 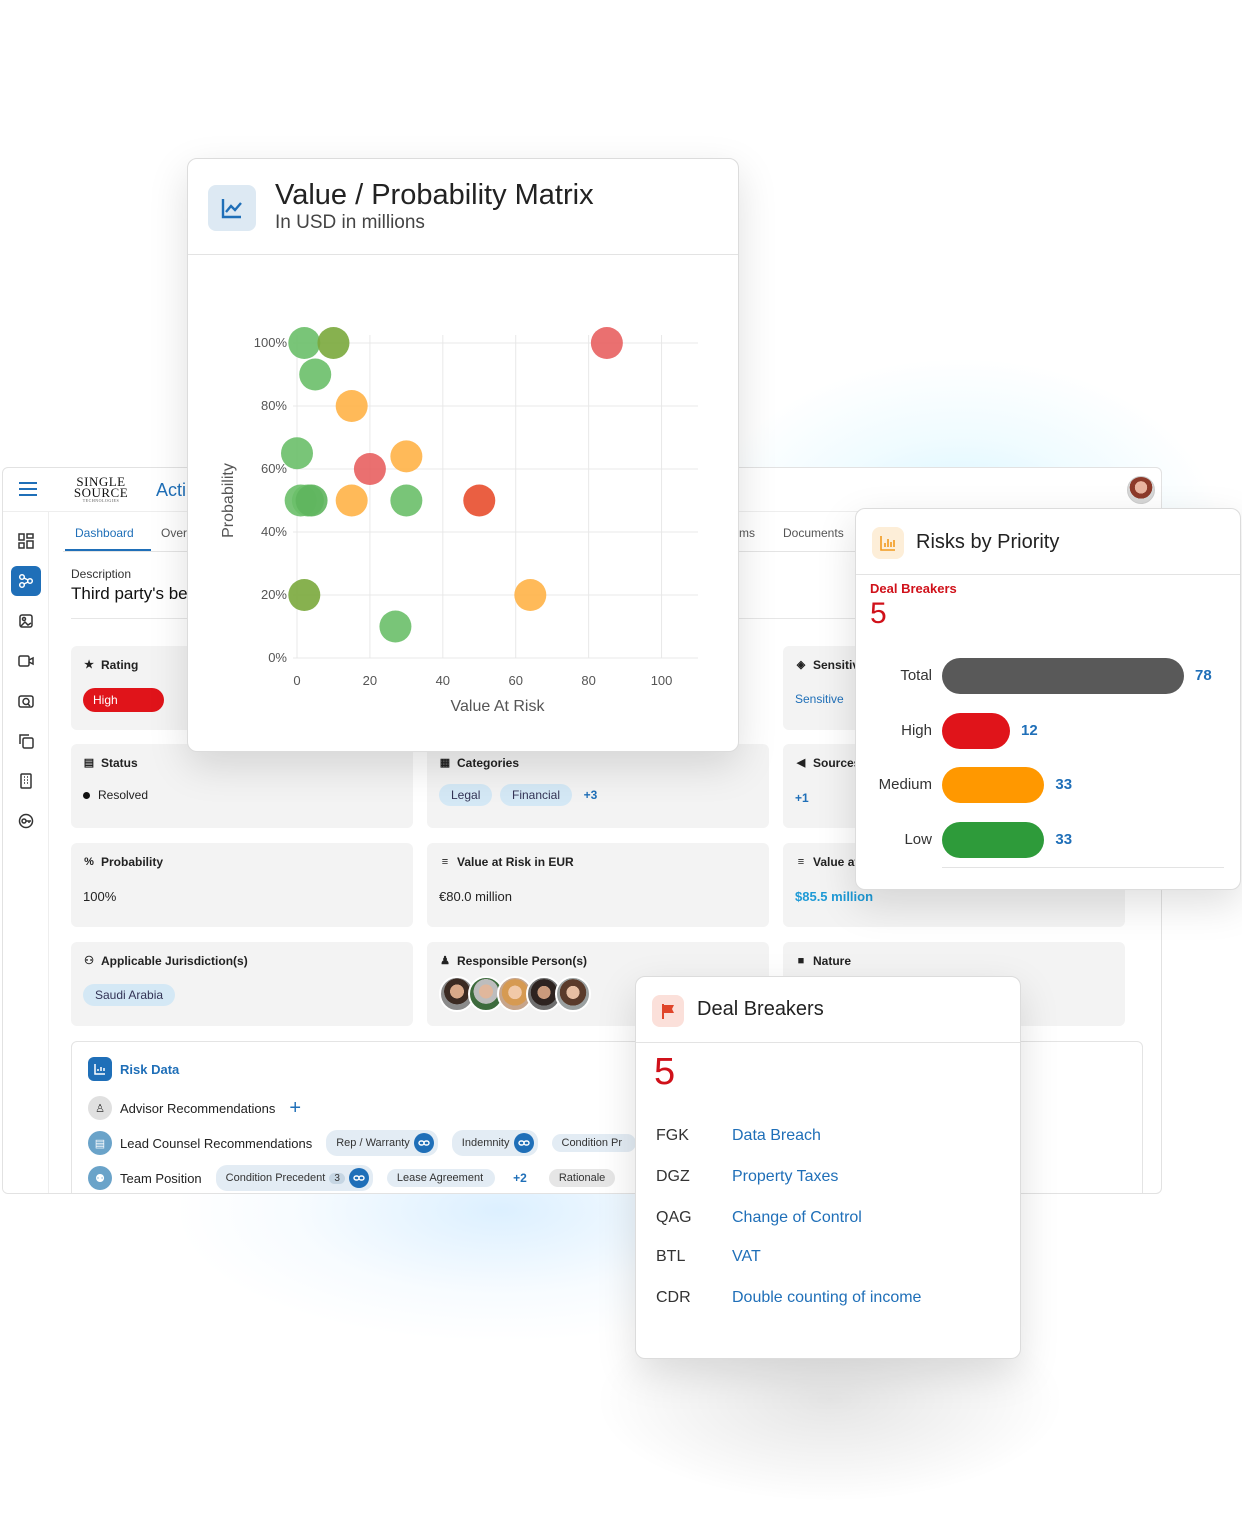 What do you see at coordinates (370, 680) in the screenshot?
I see `x-tick-label: 20` at bounding box center [370, 680].